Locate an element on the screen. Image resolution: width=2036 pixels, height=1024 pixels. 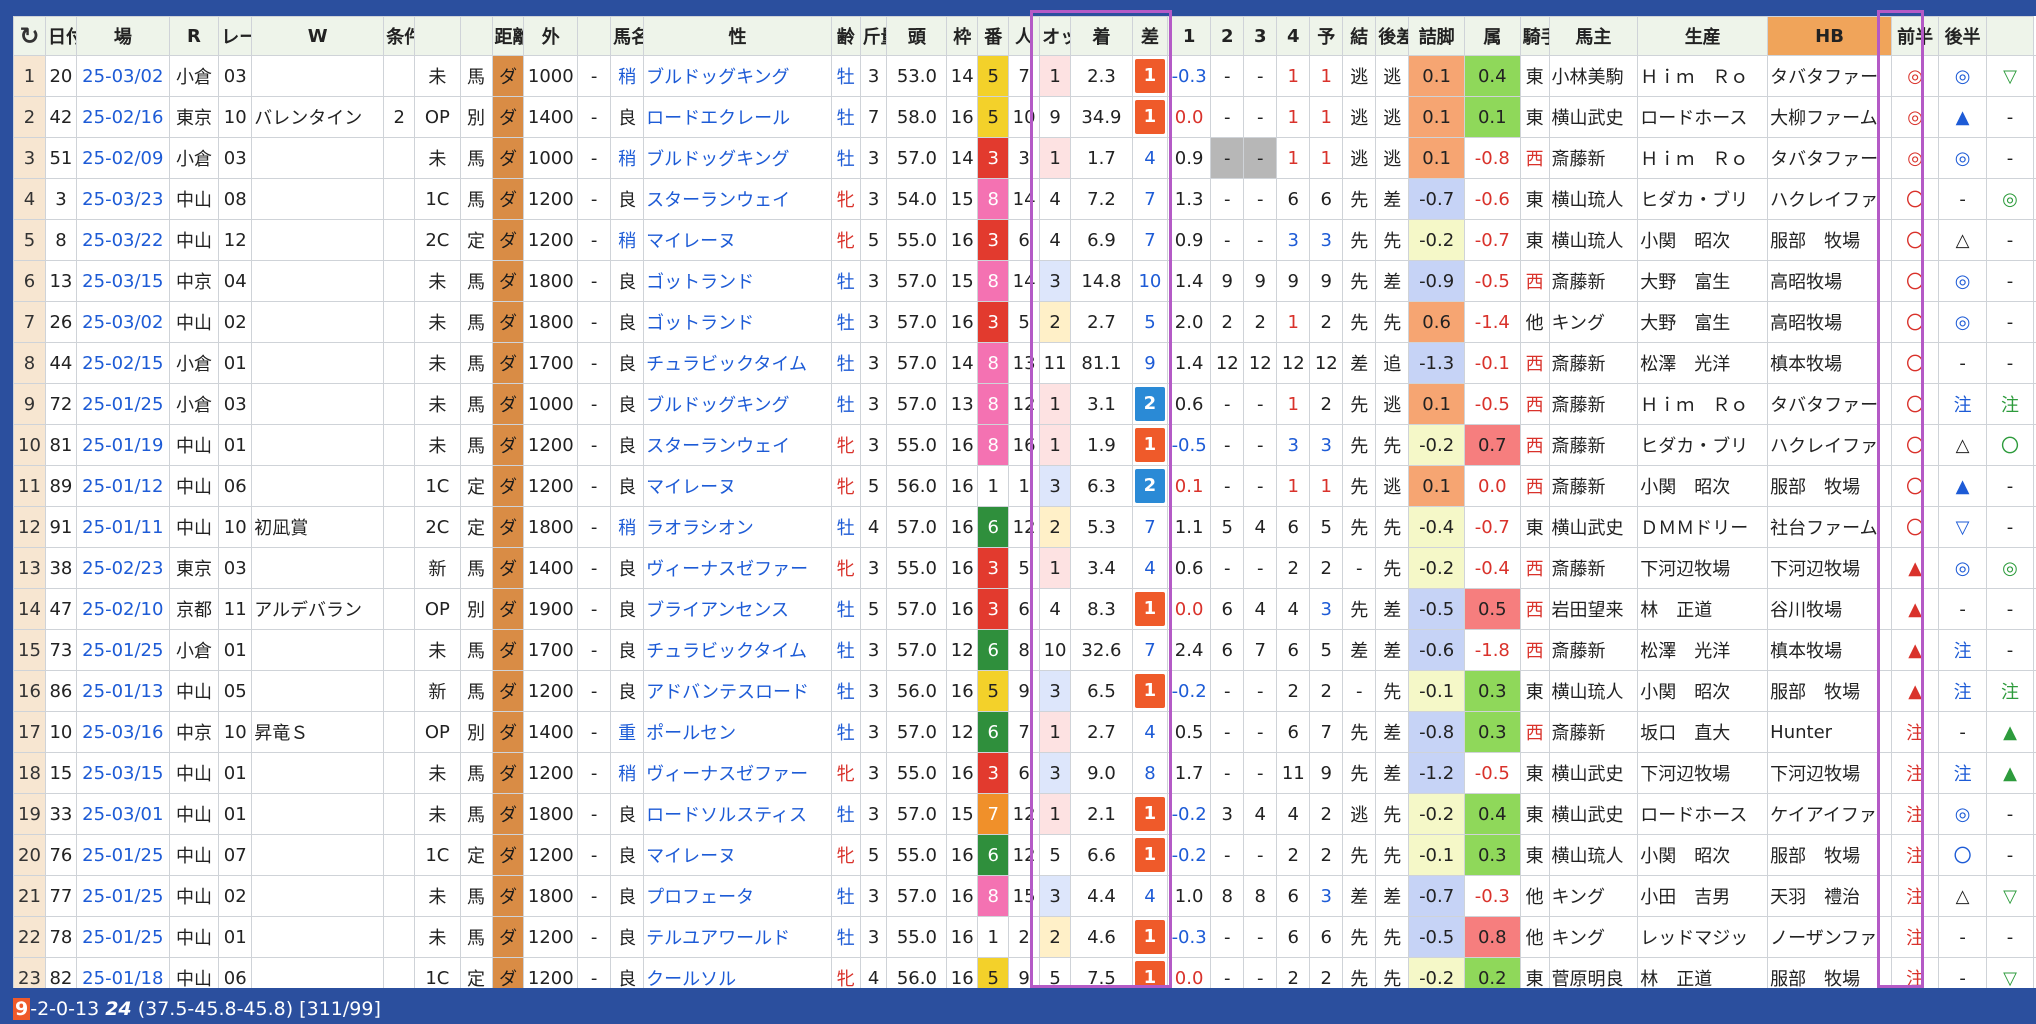
table-cell: 25-01/13 is located at coordinates (122, 691).